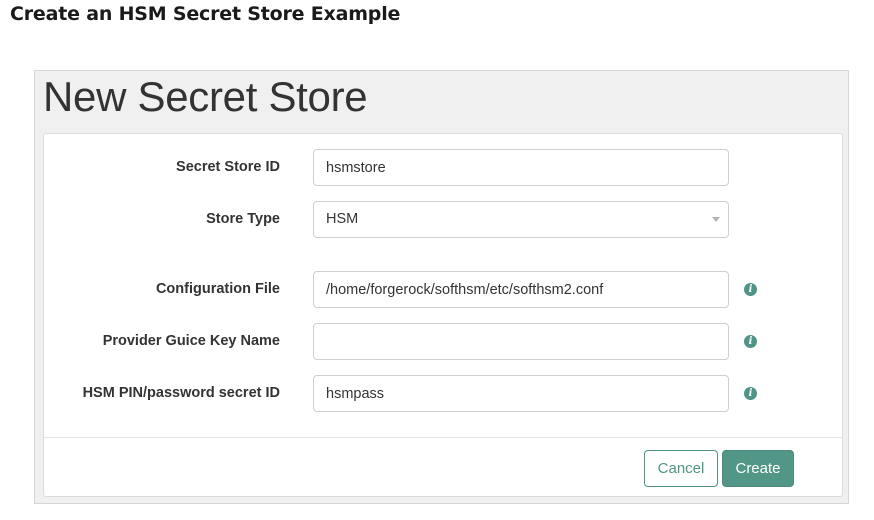 The height and width of the screenshot is (520, 874). Describe the element at coordinates (191, 341) in the screenshot. I see `provider-guice-key-name-label: Provider Guice Key Name` at that location.